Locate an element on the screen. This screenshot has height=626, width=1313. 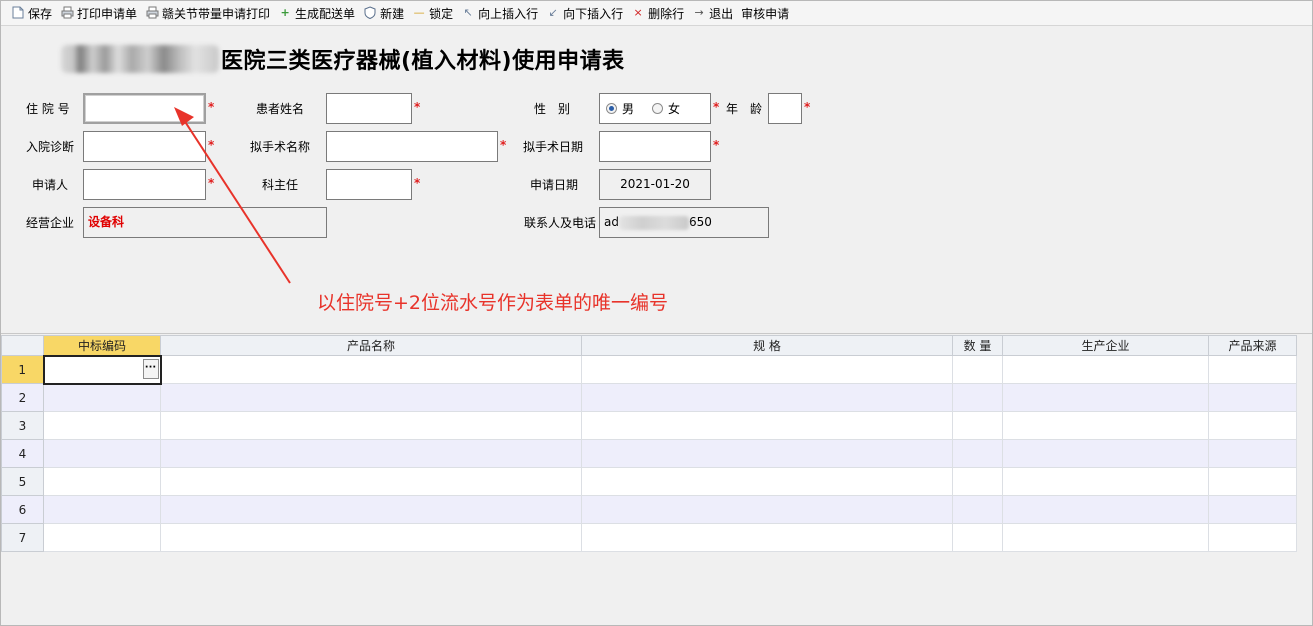
company-field: 设备科 is located at coordinates (205, 222).